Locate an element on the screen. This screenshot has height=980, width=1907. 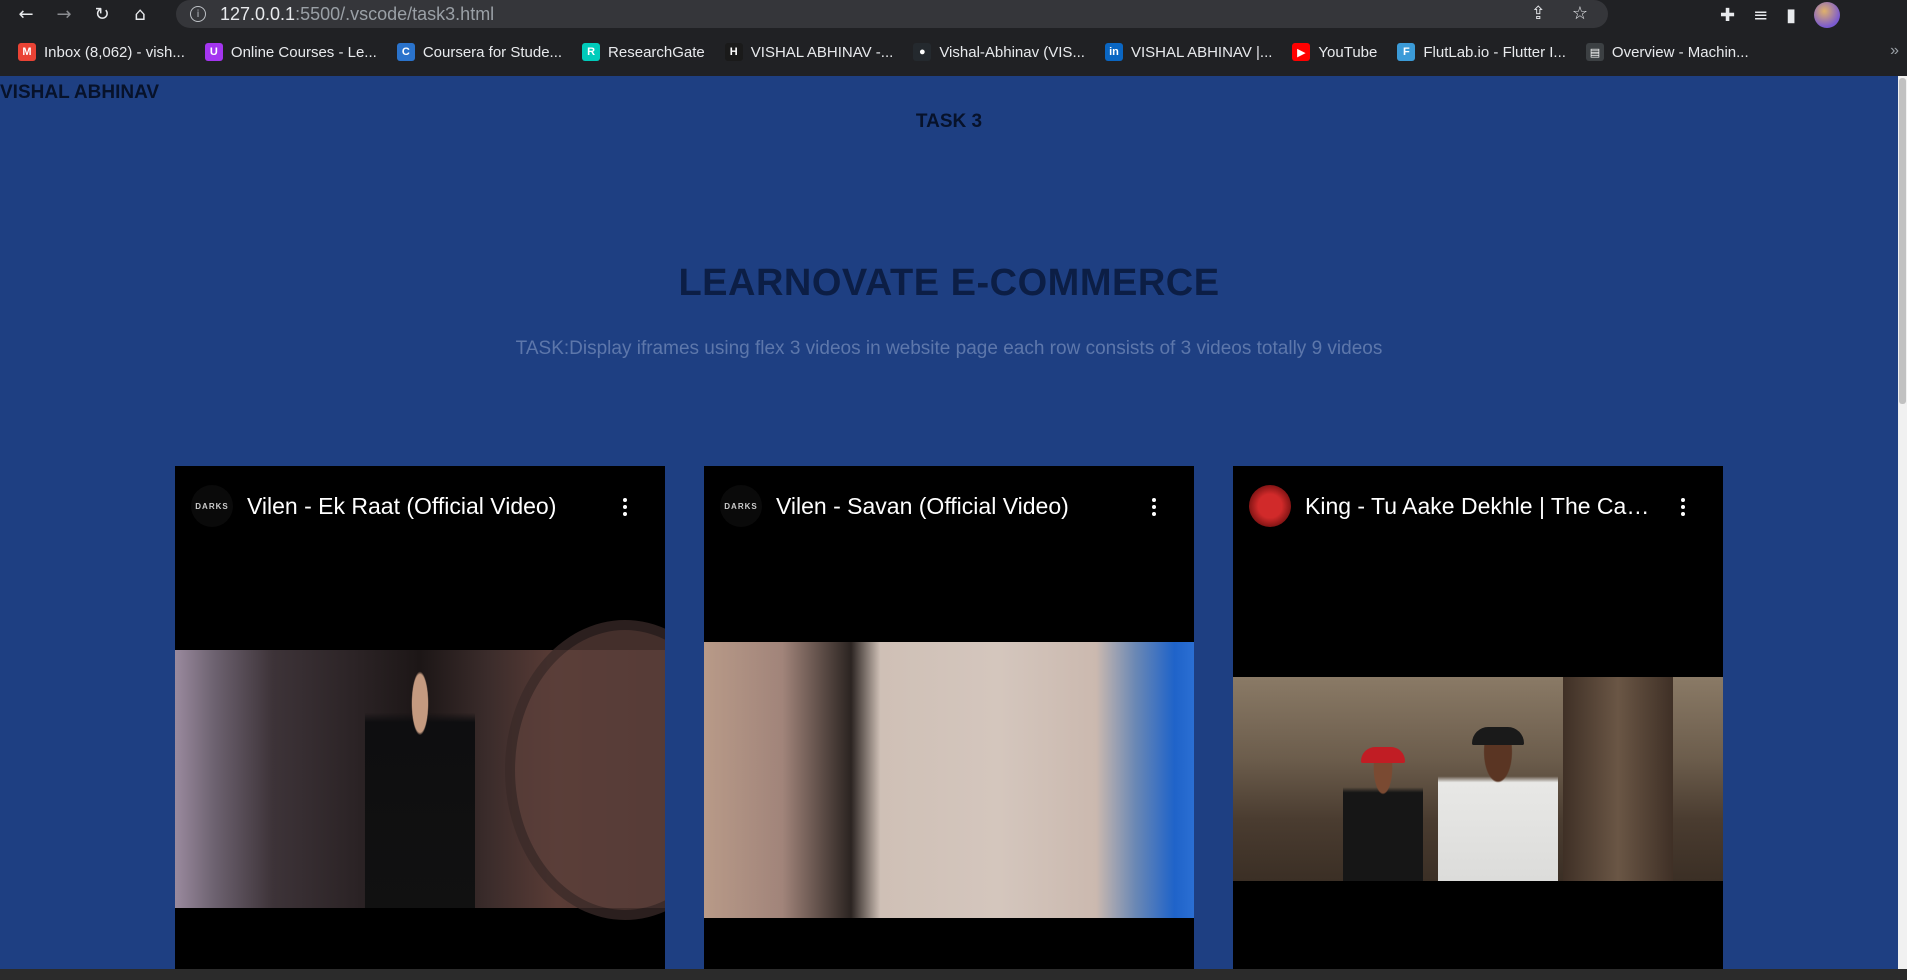
gmail-icon: M is located at coordinates (27, 52).